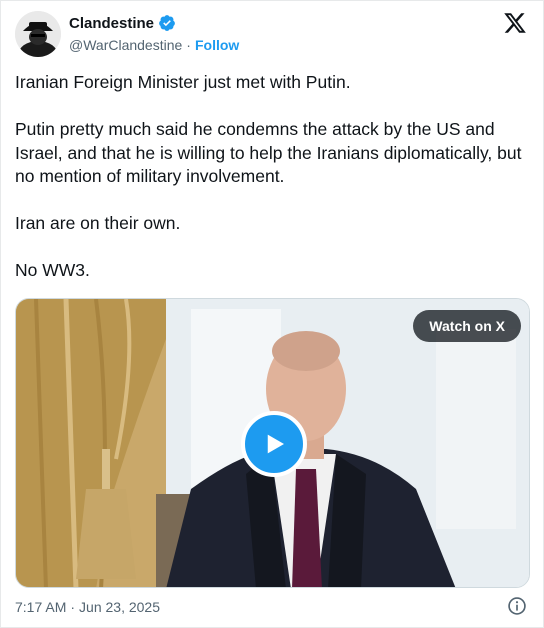  I want to click on author-handle: @WarClandestine, so click(125, 45).